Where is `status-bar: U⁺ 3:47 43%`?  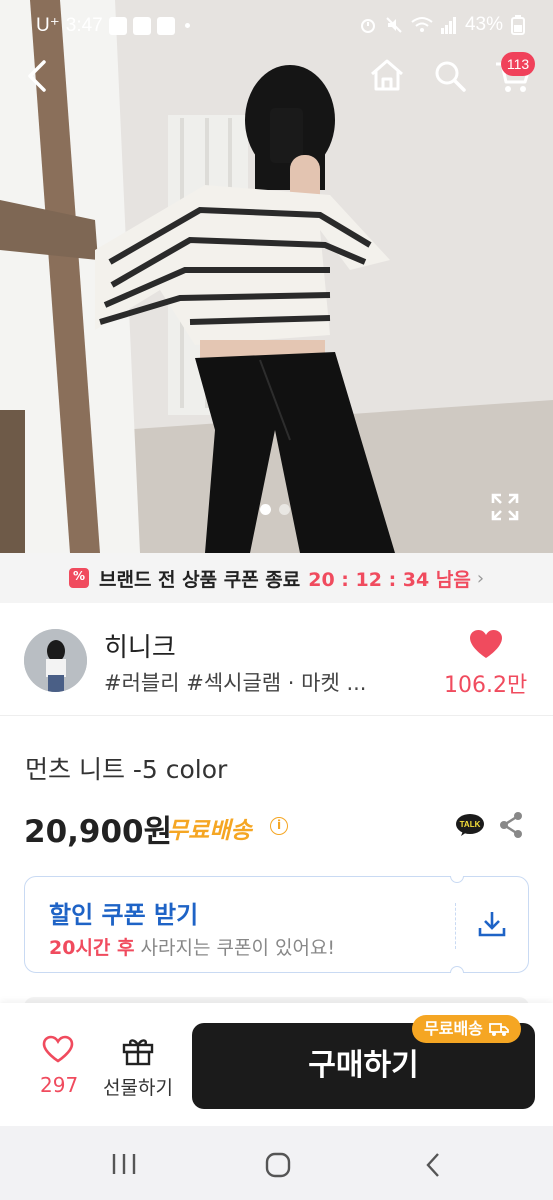
status-bar: U⁺ 3:47 43% is located at coordinates (276, 26).